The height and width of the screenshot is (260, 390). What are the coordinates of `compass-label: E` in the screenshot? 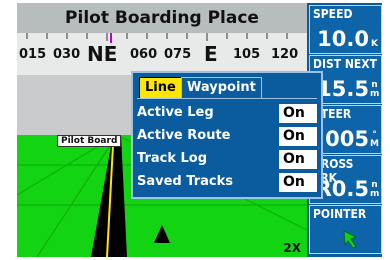 It's located at (211, 54).